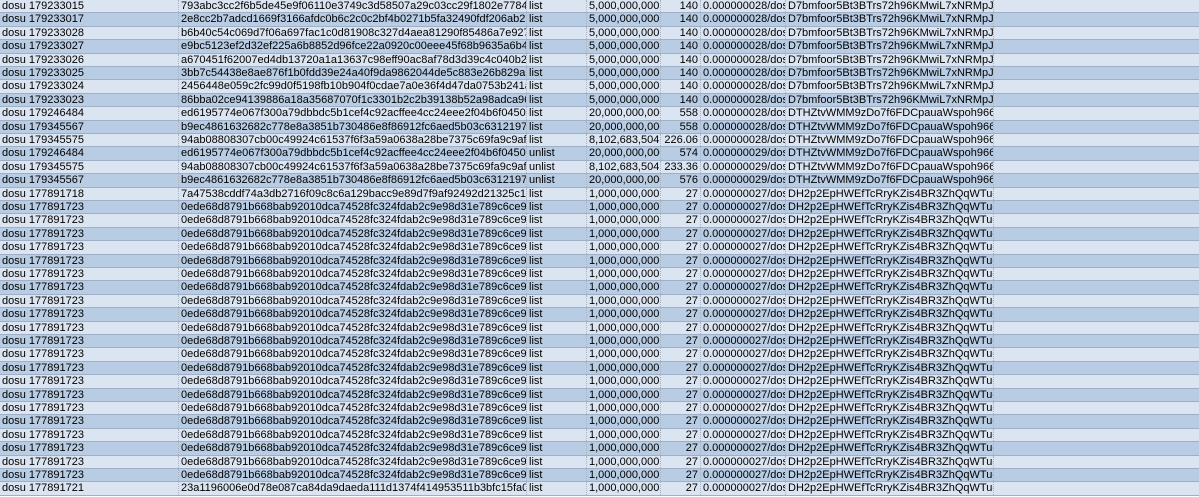 The height and width of the screenshot is (497, 1199). Describe the element at coordinates (89, 33) in the screenshot. I see `cell-token: dosu 179233028` at that location.